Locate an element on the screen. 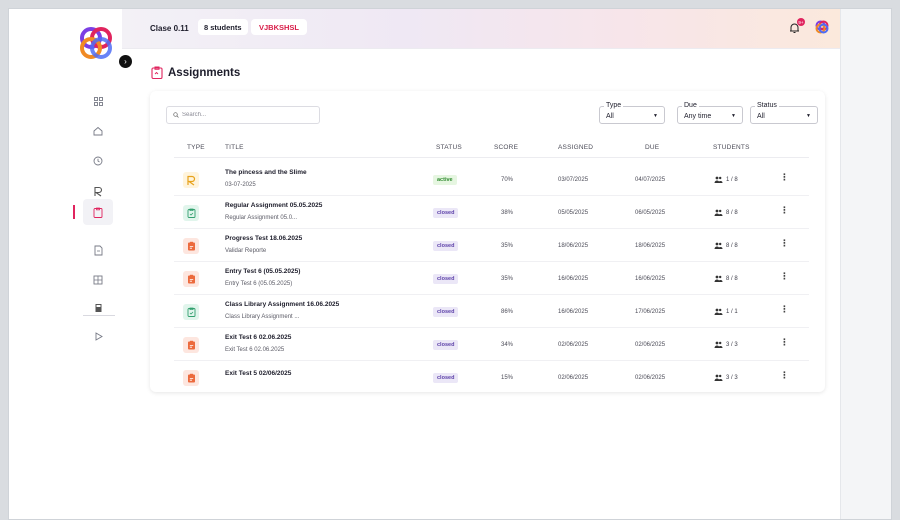 The width and height of the screenshot is (900, 520). assignment-subtitle: Validar Reporte is located at coordinates (246, 251).